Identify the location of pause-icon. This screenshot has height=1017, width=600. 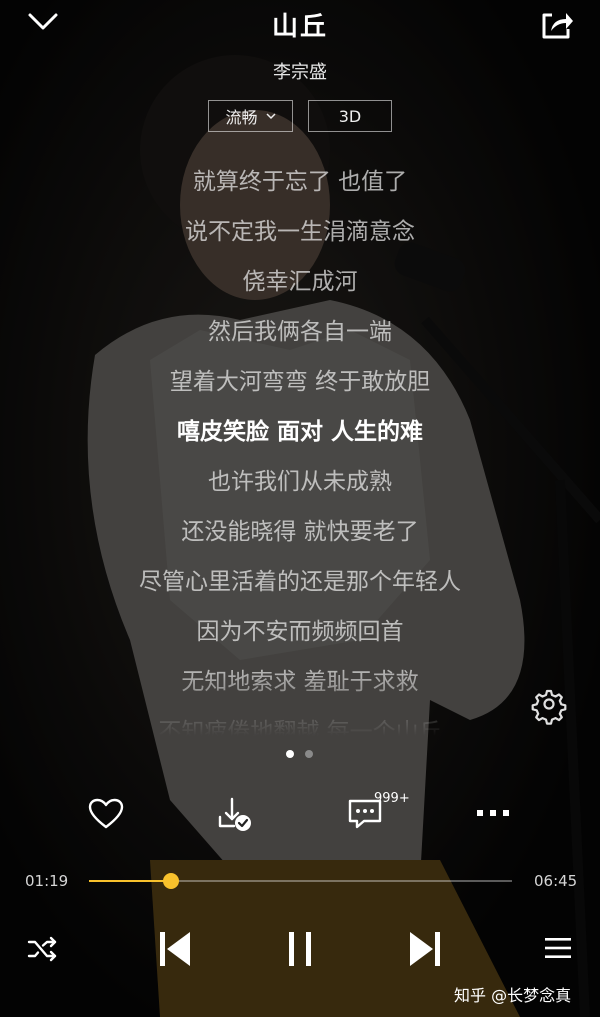
(300, 949).